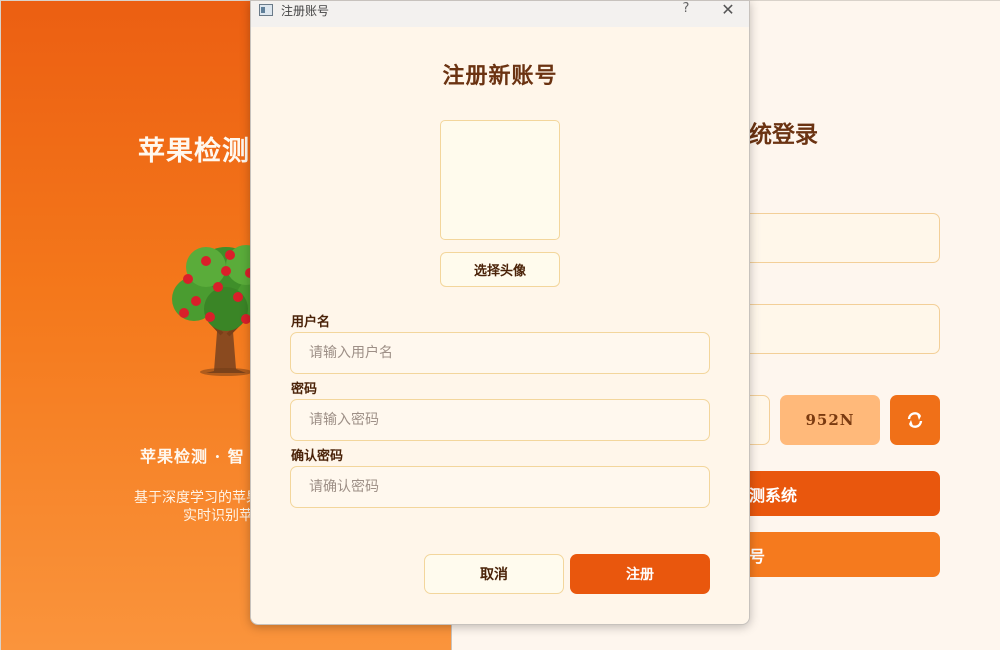  I want to click on confirm-password-label: 确认密码, so click(317, 456).